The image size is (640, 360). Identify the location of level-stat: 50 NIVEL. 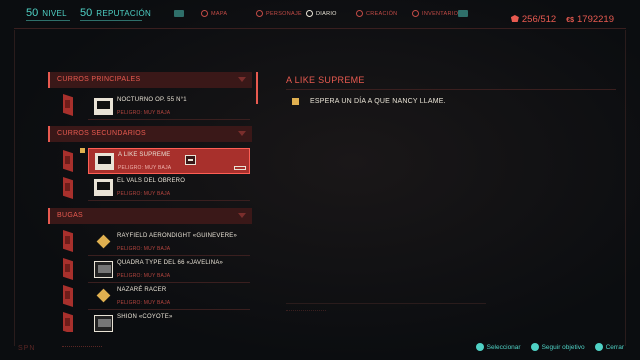
(46, 13).